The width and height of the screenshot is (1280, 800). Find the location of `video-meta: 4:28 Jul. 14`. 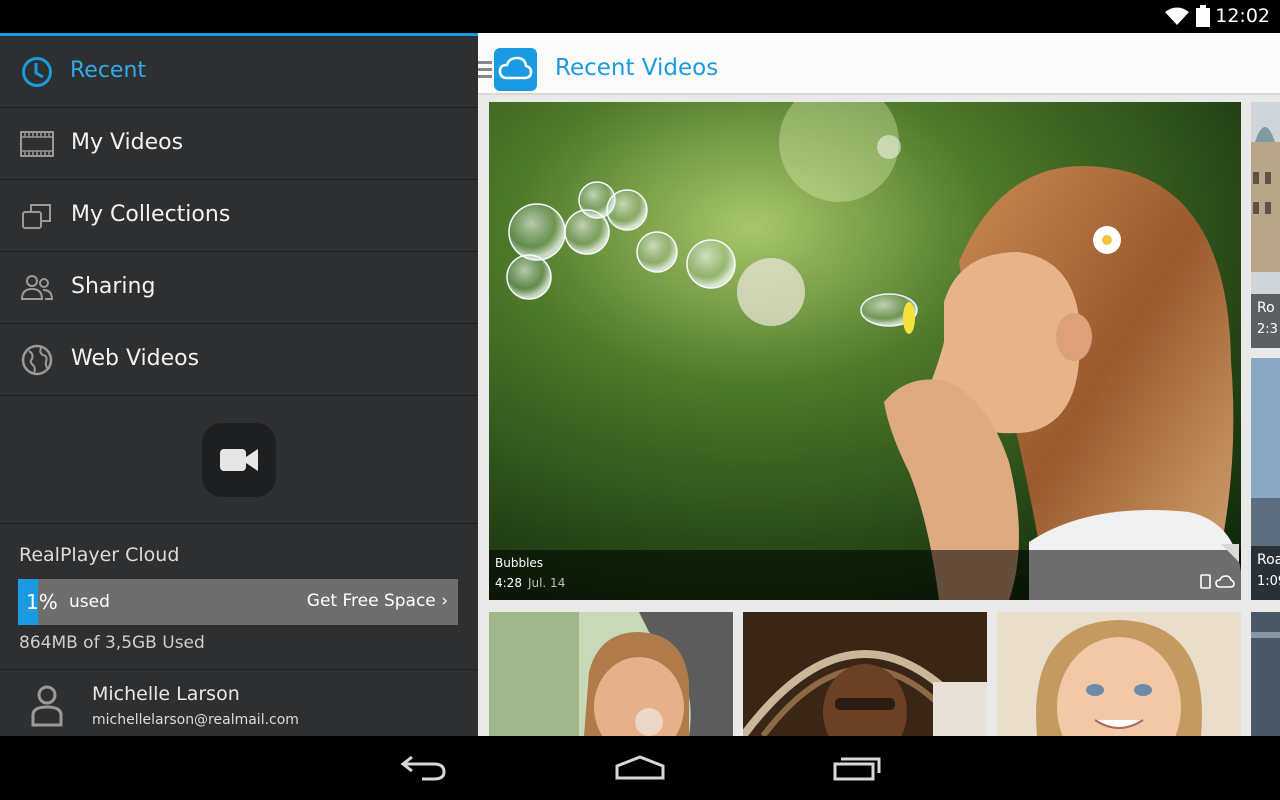

video-meta: 4:28 Jul. 14 is located at coordinates (530, 583).